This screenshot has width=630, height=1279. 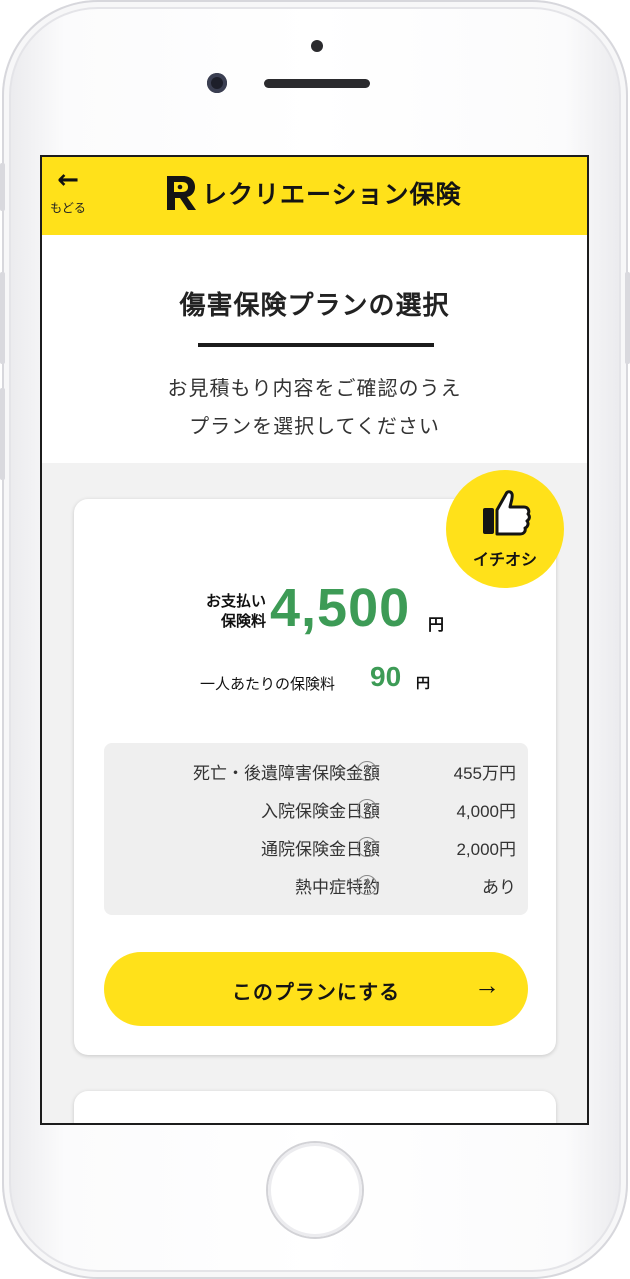 What do you see at coordinates (68, 180) in the screenshot?
I see `back-arrow-icon: ←` at bounding box center [68, 180].